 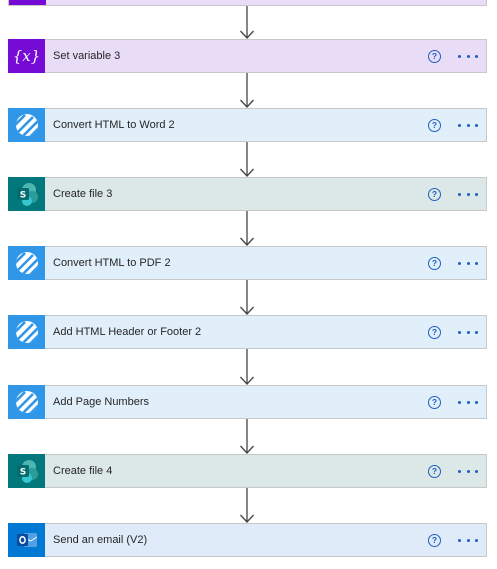 What do you see at coordinates (247, 331) in the screenshot?
I see `step-card-add-html-header-or-footer-2: Add HTML Header or Footer 2?` at bounding box center [247, 331].